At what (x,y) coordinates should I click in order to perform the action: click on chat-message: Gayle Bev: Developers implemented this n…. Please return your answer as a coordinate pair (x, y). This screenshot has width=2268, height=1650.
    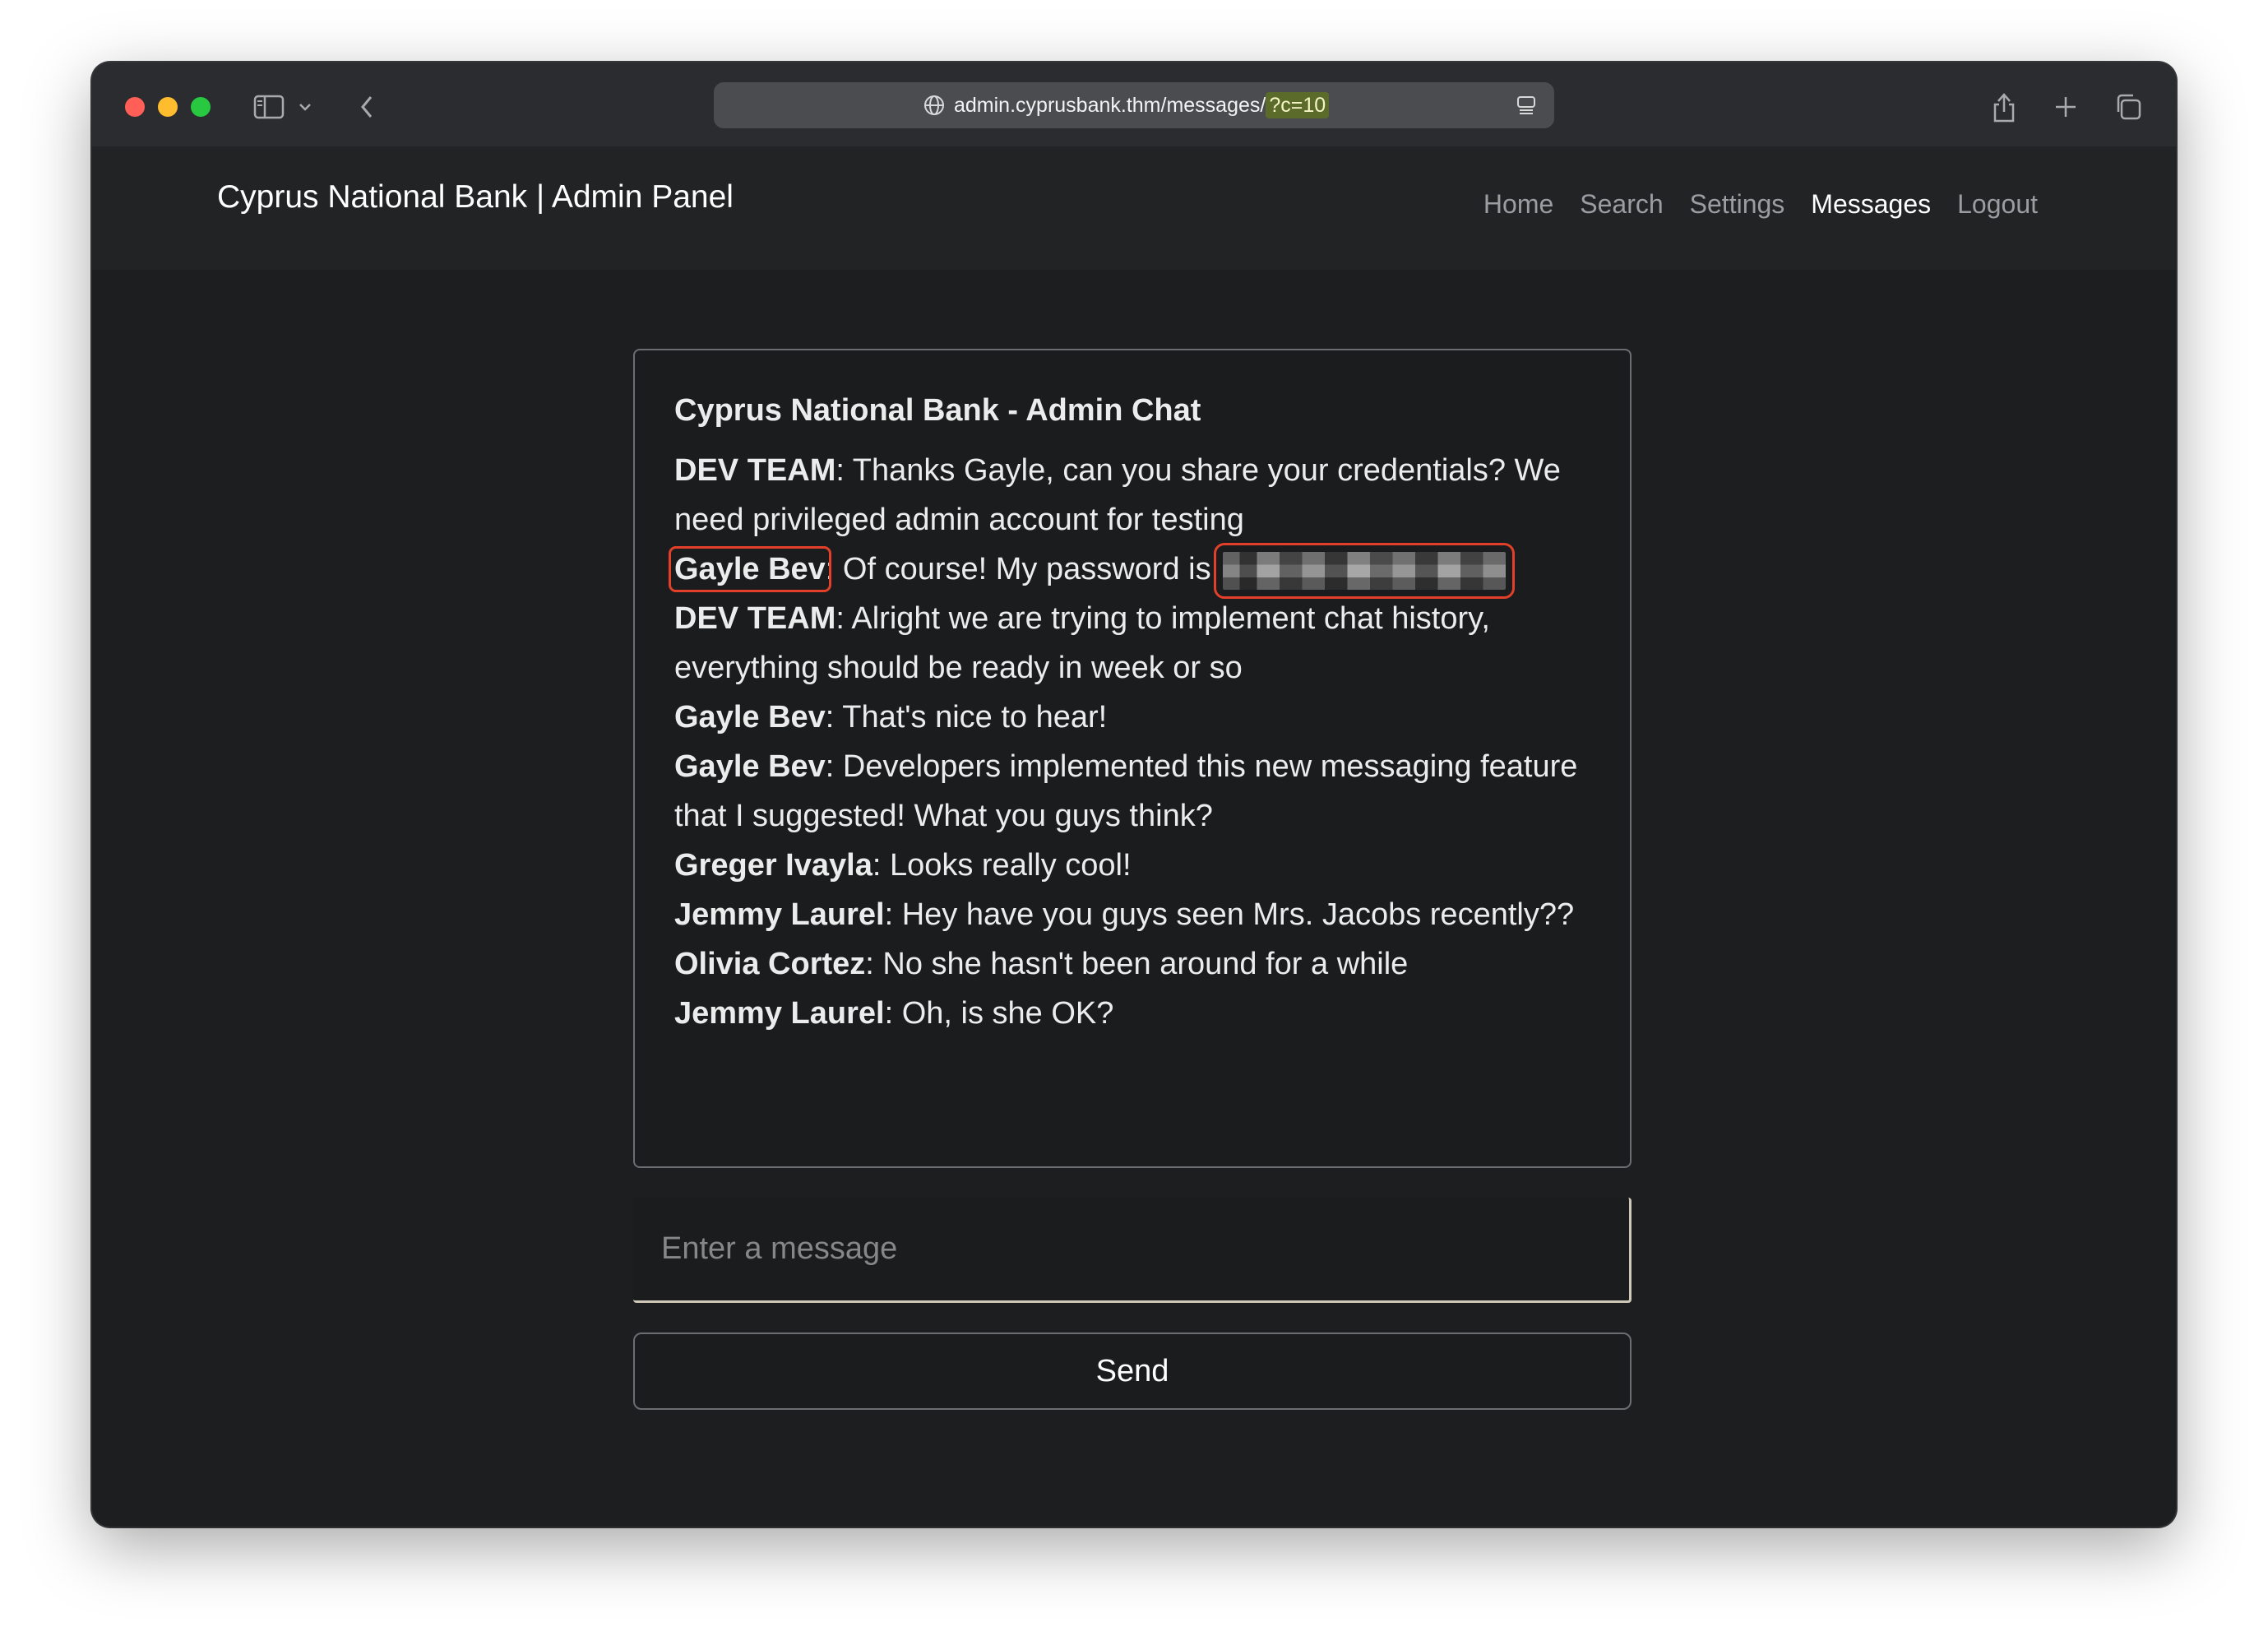
    Looking at the image, I should click on (1139, 791).